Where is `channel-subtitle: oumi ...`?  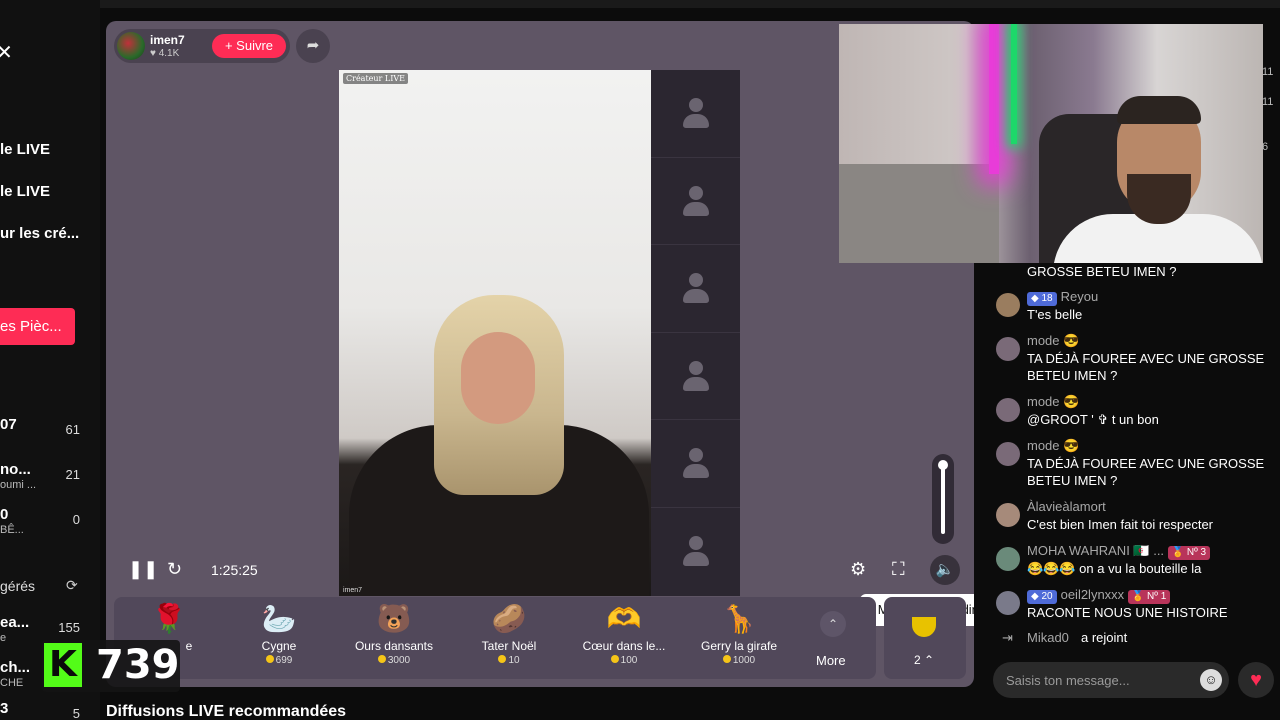 channel-subtitle: oumi ... is located at coordinates (18, 485).